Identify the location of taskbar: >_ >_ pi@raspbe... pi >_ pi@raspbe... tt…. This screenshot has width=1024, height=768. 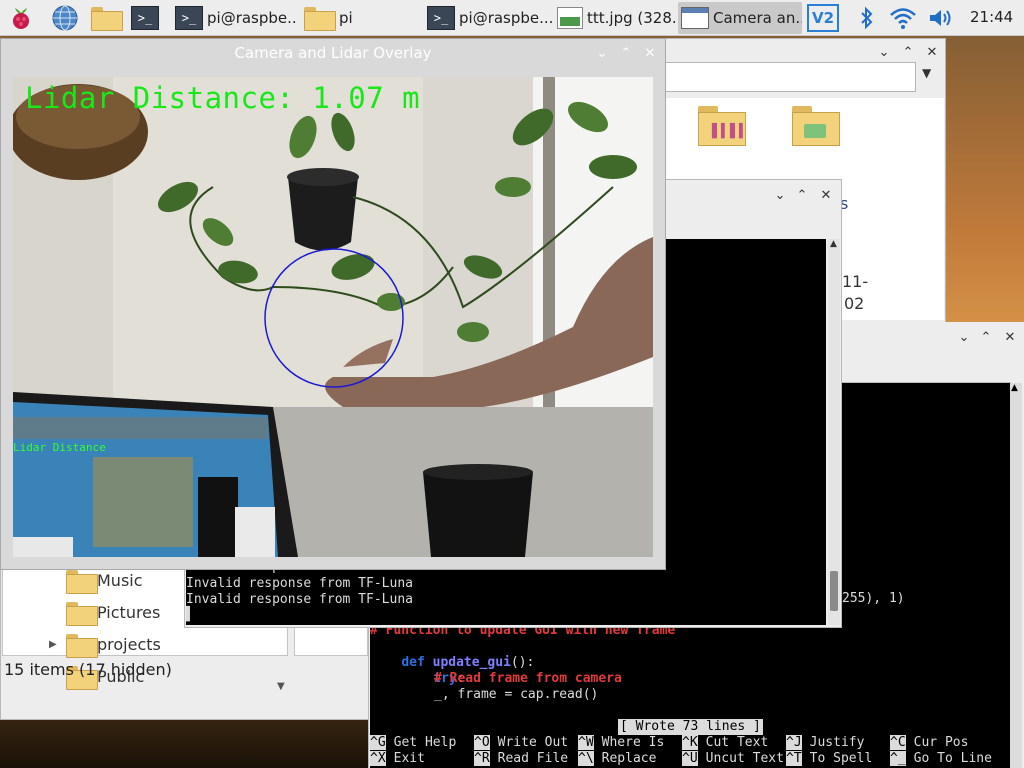
(512, 18).